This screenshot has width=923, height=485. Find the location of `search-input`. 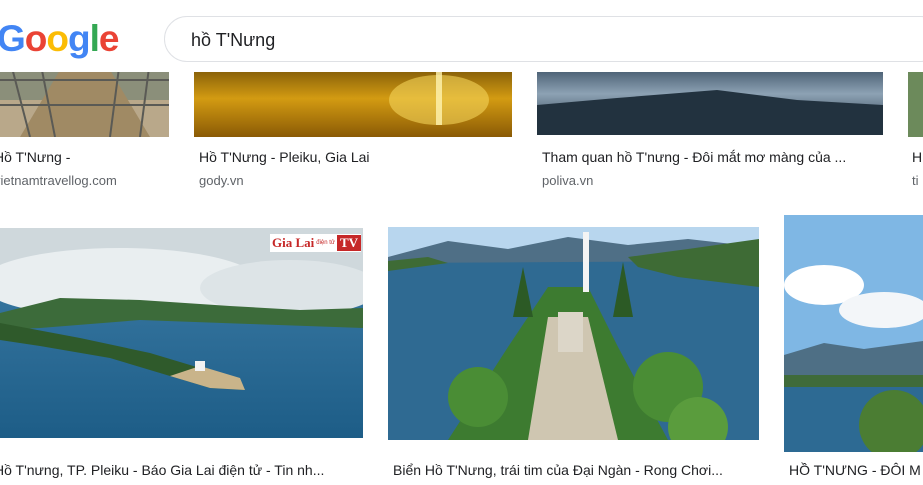

search-input is located at coordinates (541, 40).